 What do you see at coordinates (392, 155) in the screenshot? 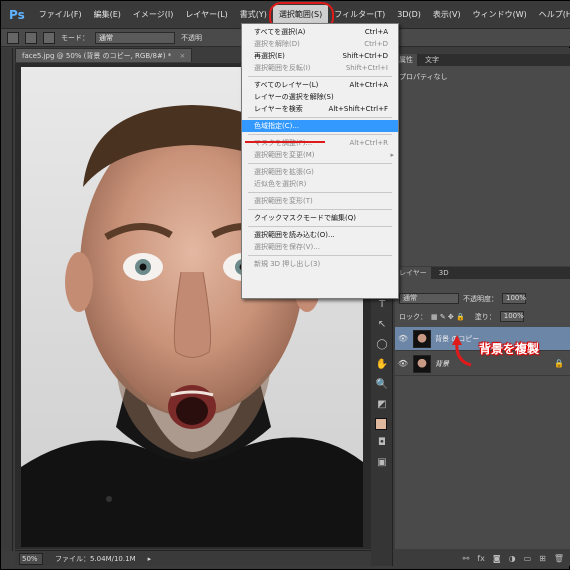
I see `submenu-arrow-icon: ▸` at bounding box center [392, 155].